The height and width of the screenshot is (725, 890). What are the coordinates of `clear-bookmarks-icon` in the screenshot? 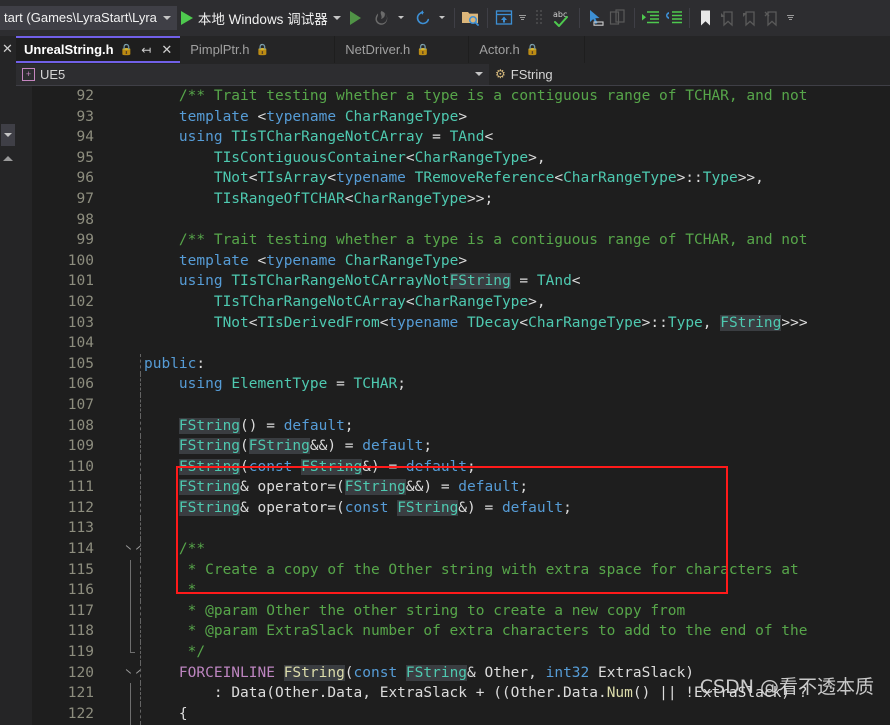 It's located at (772, 18).